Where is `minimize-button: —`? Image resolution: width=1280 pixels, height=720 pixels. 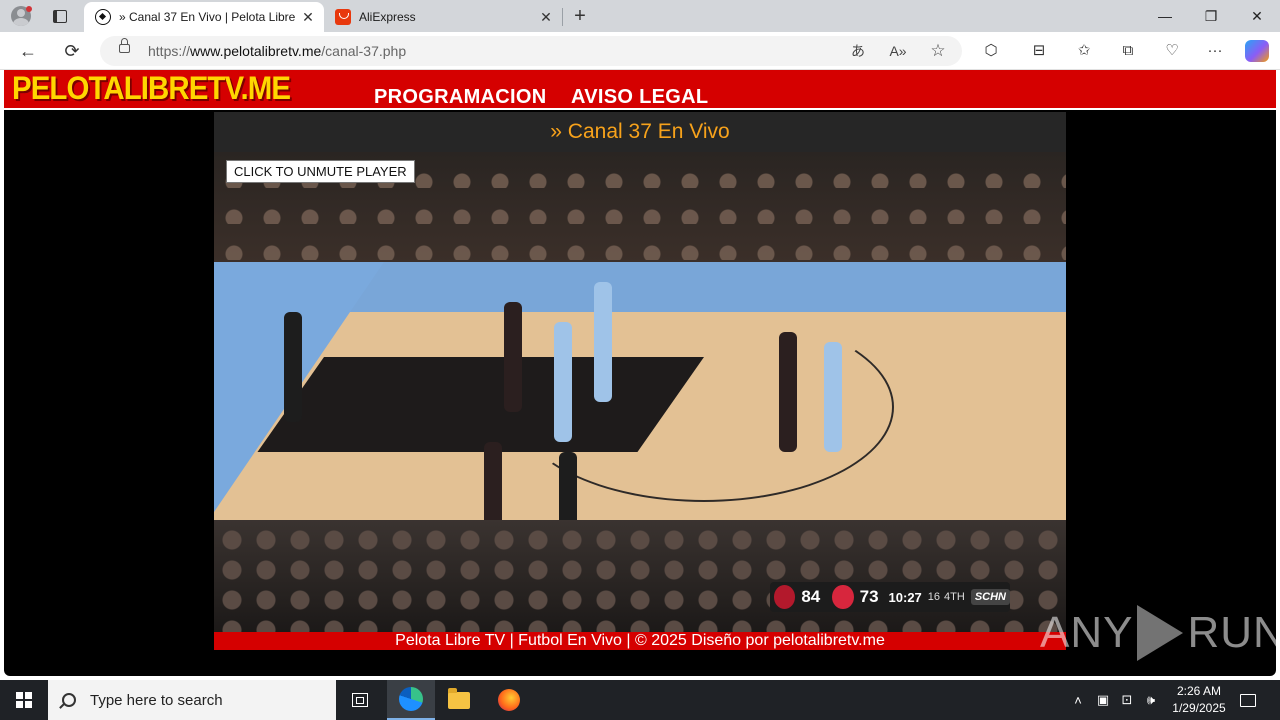
minimize-button: — is located at coordinates (1165, 16).